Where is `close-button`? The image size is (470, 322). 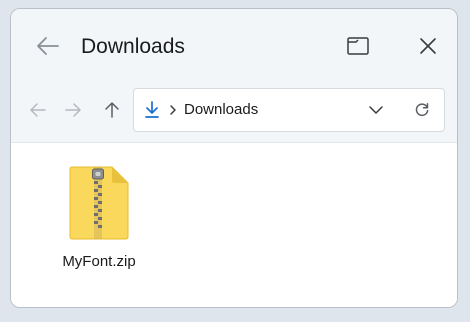
close-button is located at coordinates (428, 46).